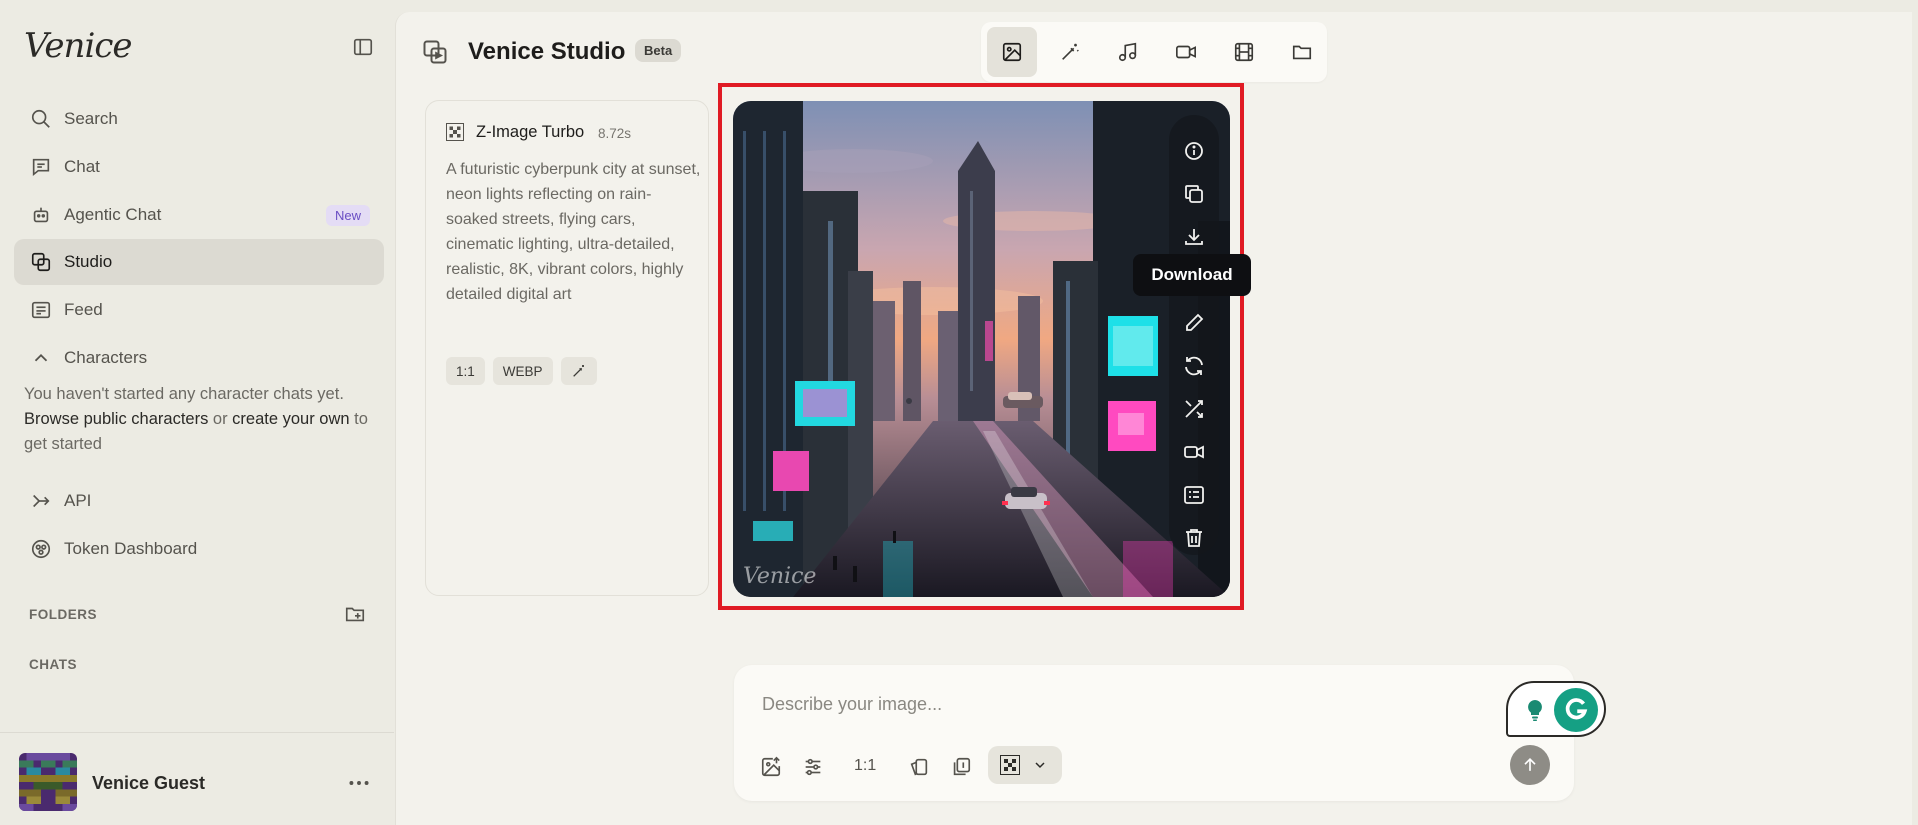  I want to click on video-camera-icon, so click(1186, 52).